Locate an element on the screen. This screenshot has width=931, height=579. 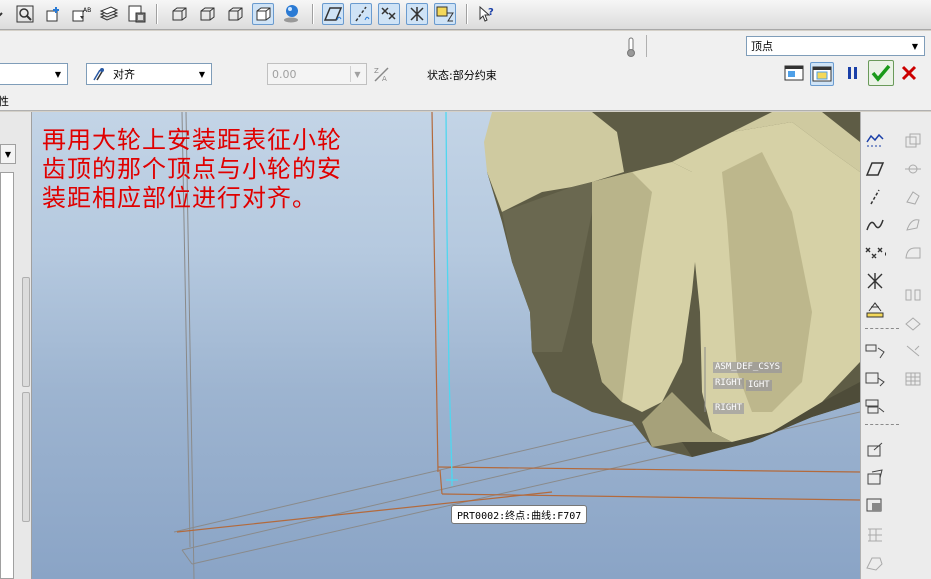
datum-curve is located at coordinates (449, 295).